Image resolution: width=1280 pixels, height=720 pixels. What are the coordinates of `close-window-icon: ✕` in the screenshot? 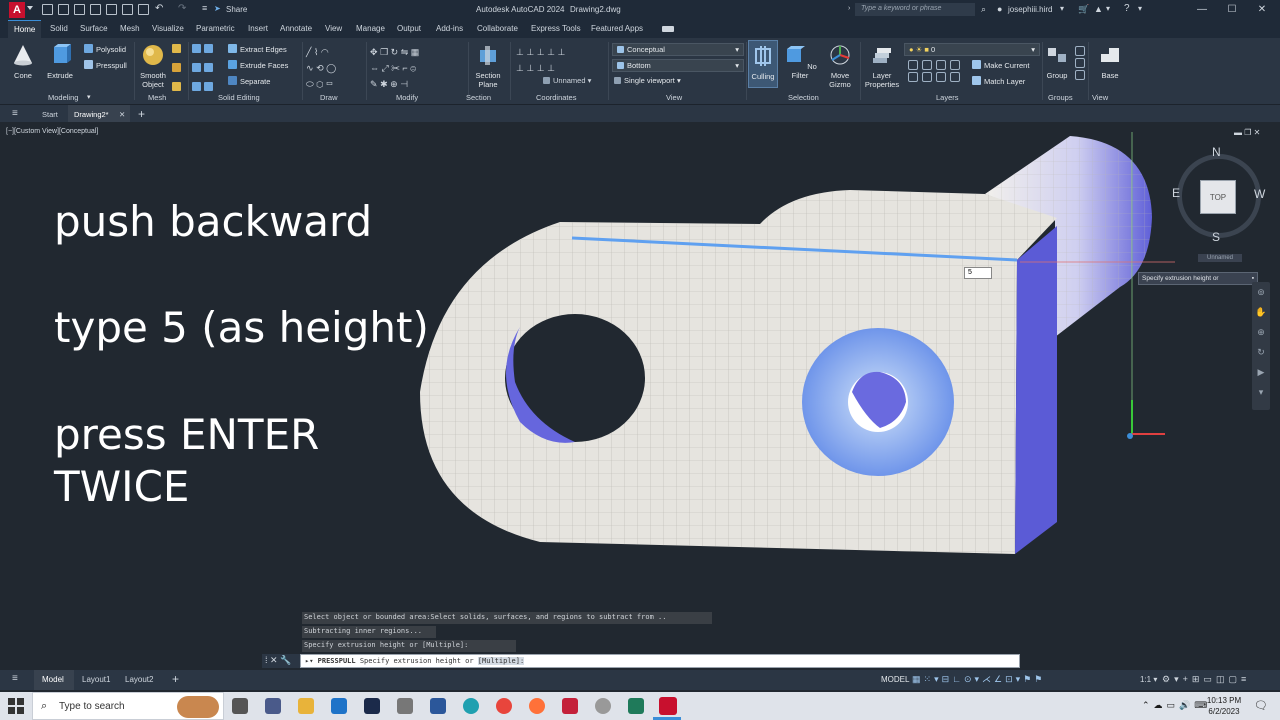 It's located at (1262, 10).